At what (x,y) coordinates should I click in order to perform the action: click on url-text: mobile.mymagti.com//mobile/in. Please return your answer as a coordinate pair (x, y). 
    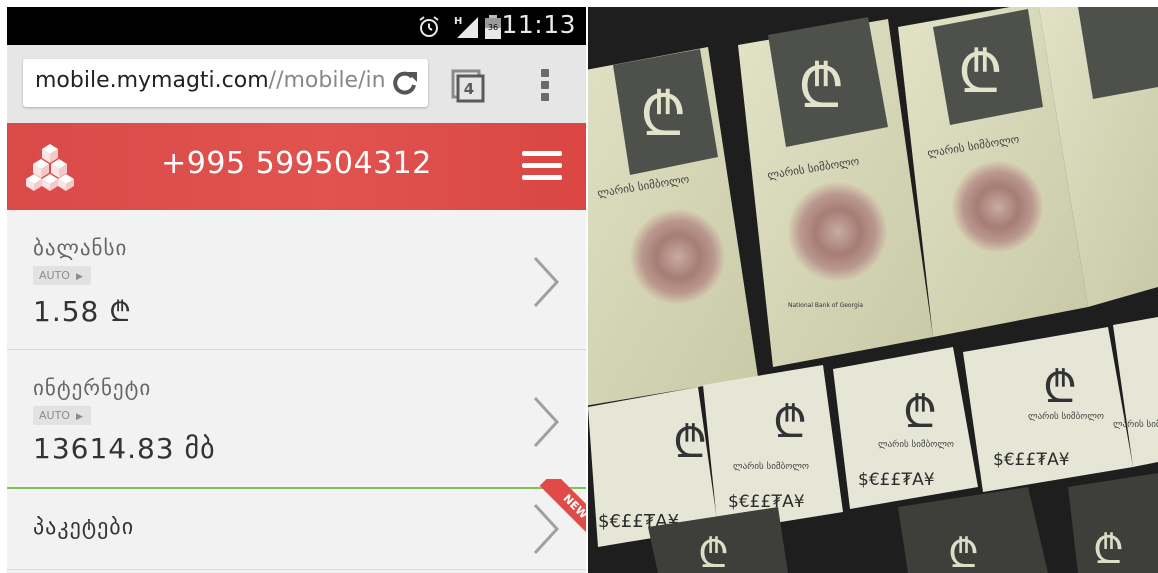
    Looking at the image, I should click on (210, 80).